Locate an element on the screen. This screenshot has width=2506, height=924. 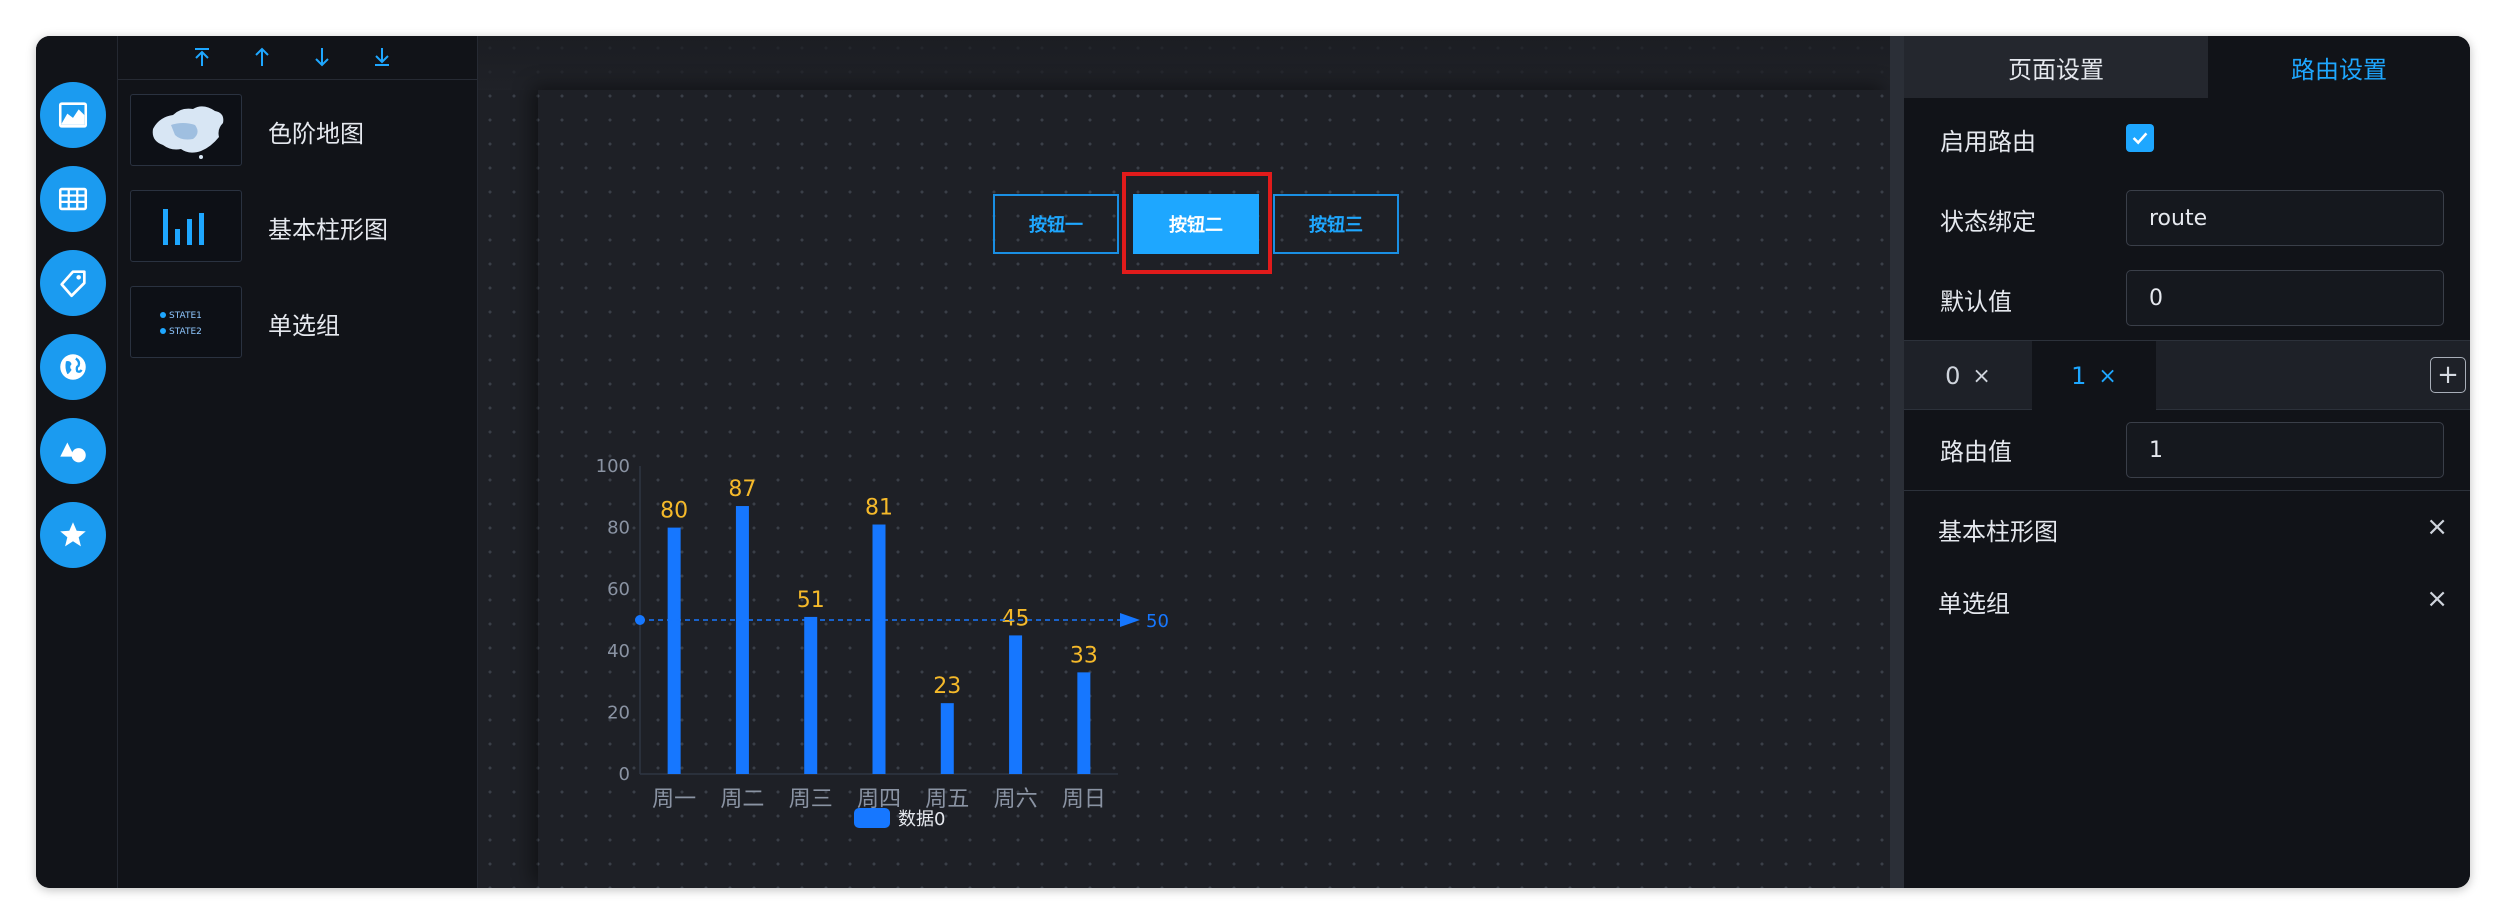
check-icon is located at coordinates (2140, 138).